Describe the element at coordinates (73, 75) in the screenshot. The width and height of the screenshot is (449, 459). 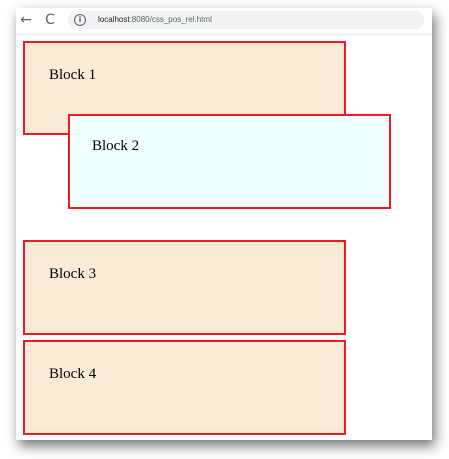
I see `block-1-label: Block 1` at that location.